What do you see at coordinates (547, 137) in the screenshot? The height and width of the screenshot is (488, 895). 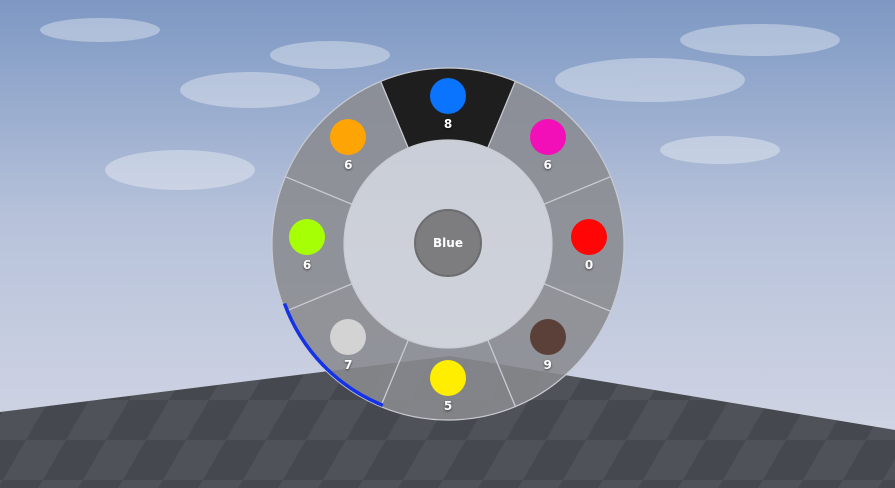 I see `color-swatch-magenta` at bounding box center [547, 137].